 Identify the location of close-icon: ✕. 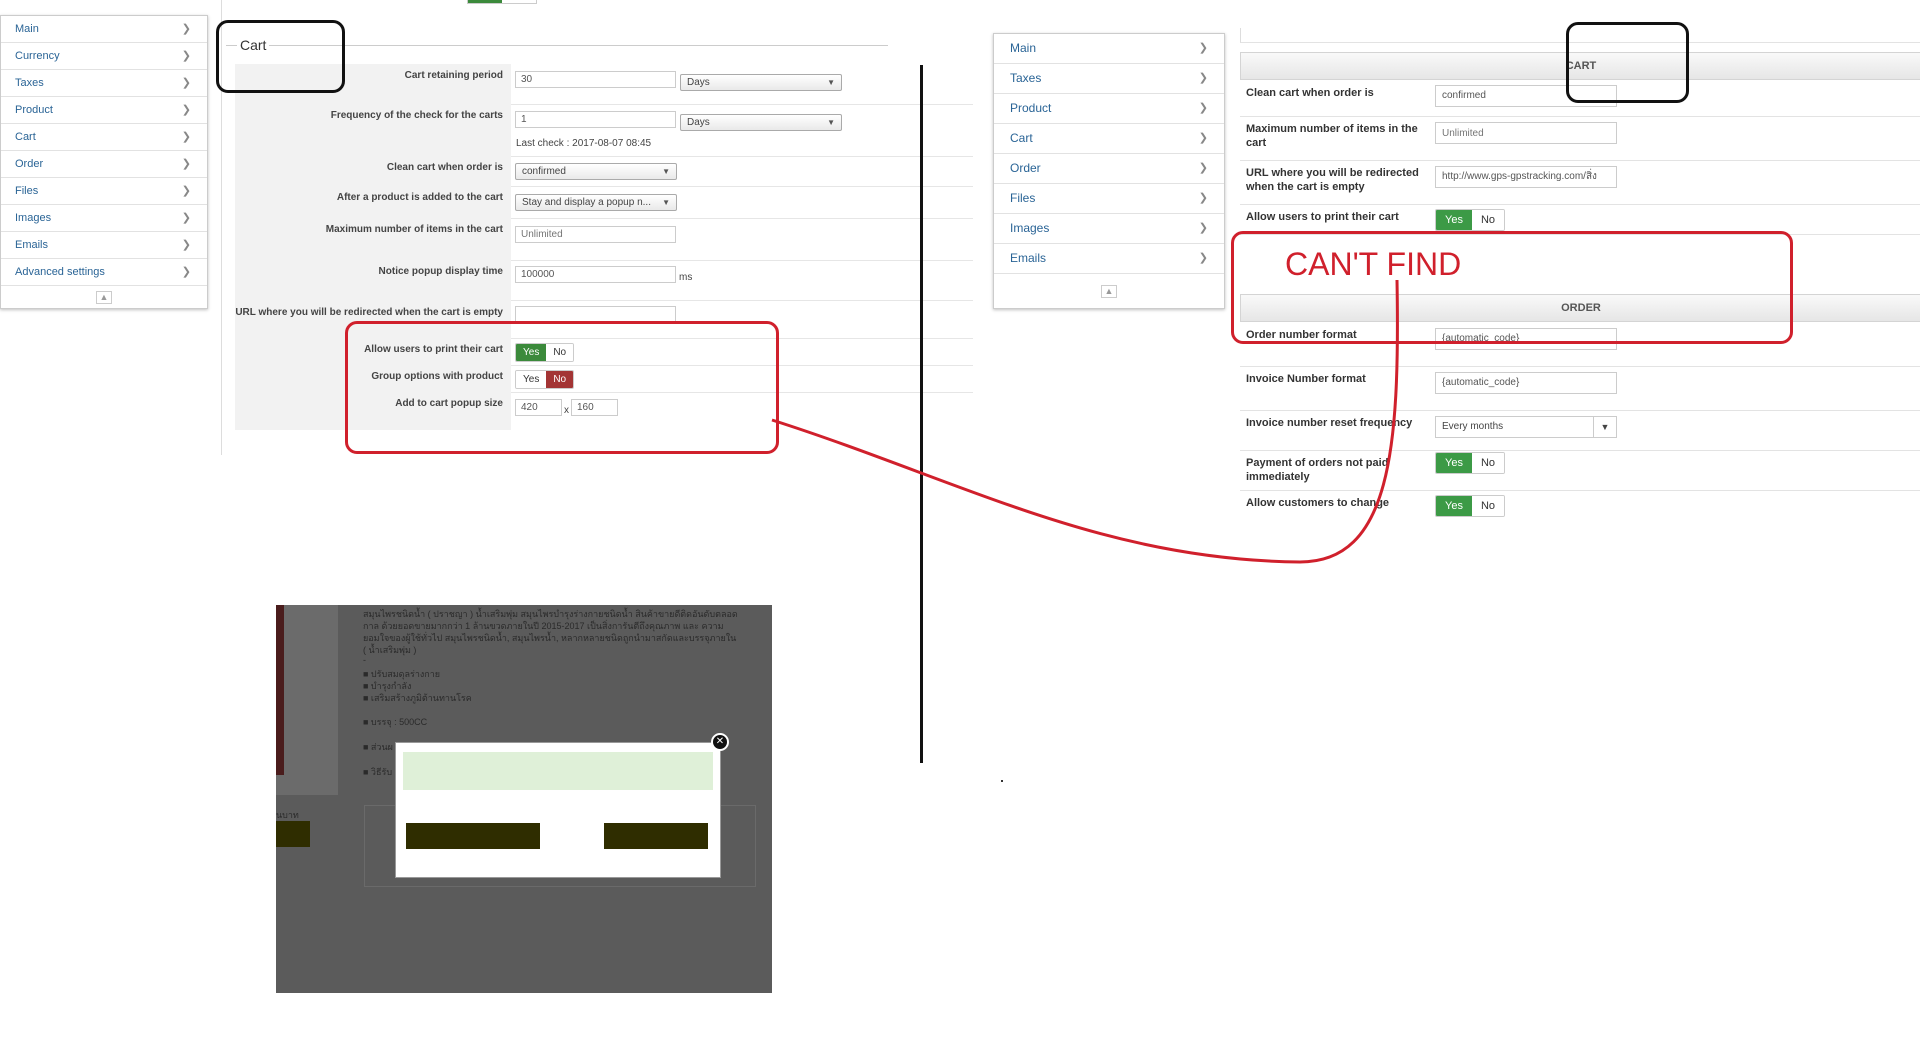
(720, 742).